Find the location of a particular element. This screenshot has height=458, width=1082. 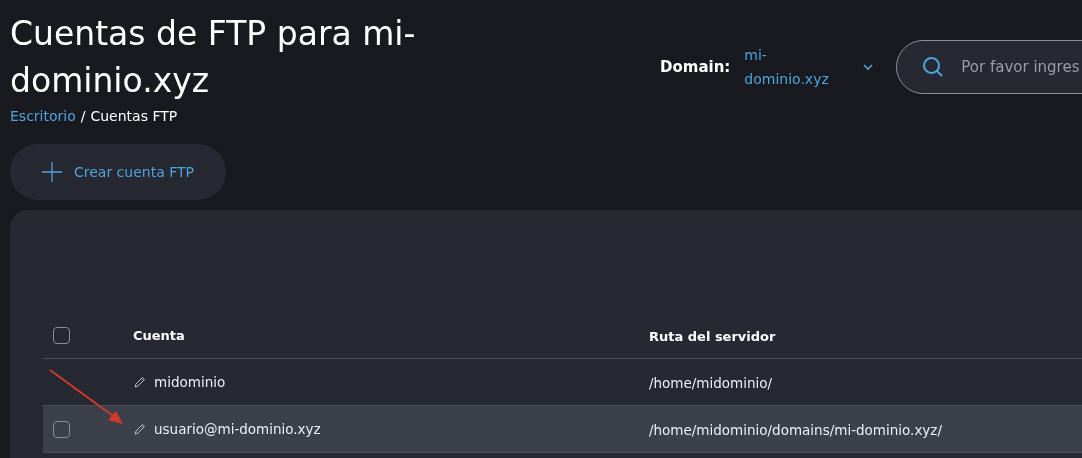

server-path: /home/midominio/domains/mi-dominio.xyz/ is located at coordinates (795, 429).